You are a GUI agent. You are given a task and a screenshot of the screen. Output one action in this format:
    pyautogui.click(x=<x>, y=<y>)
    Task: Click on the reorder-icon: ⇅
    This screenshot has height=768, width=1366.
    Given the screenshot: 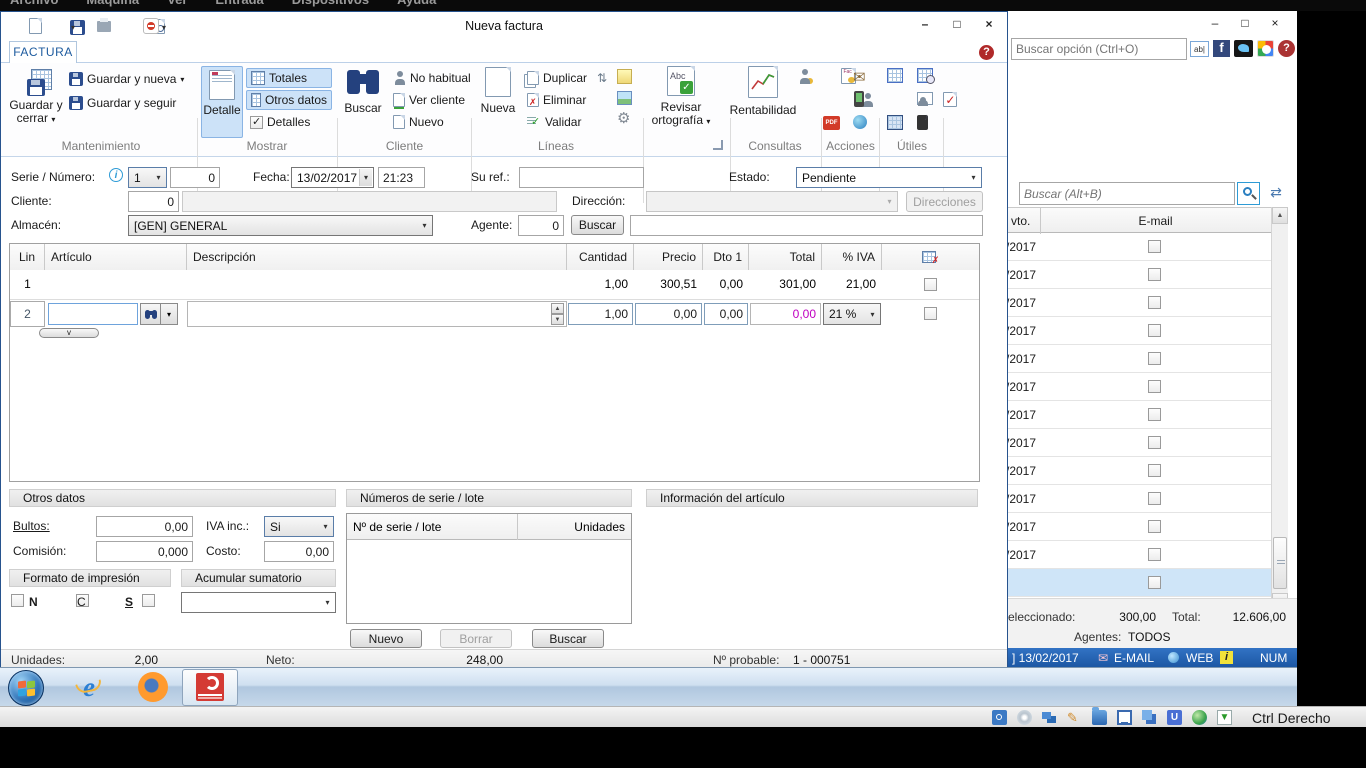 What is the action you would take?
    pyautogui.click(x=602, y=78)
    